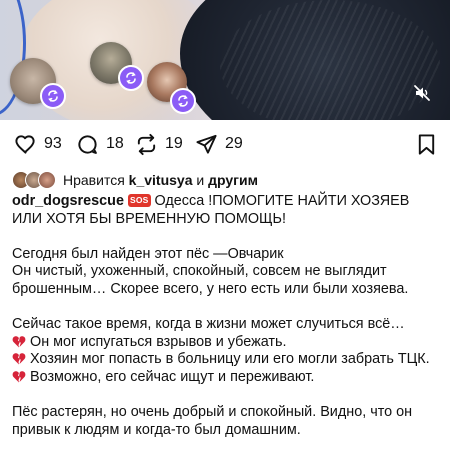 The width and height of the screenshot is (450, 450). Describe the element at coordinates (94, 180) in the screenshot. I see `liked-by-prefix: Нравится` at that location.